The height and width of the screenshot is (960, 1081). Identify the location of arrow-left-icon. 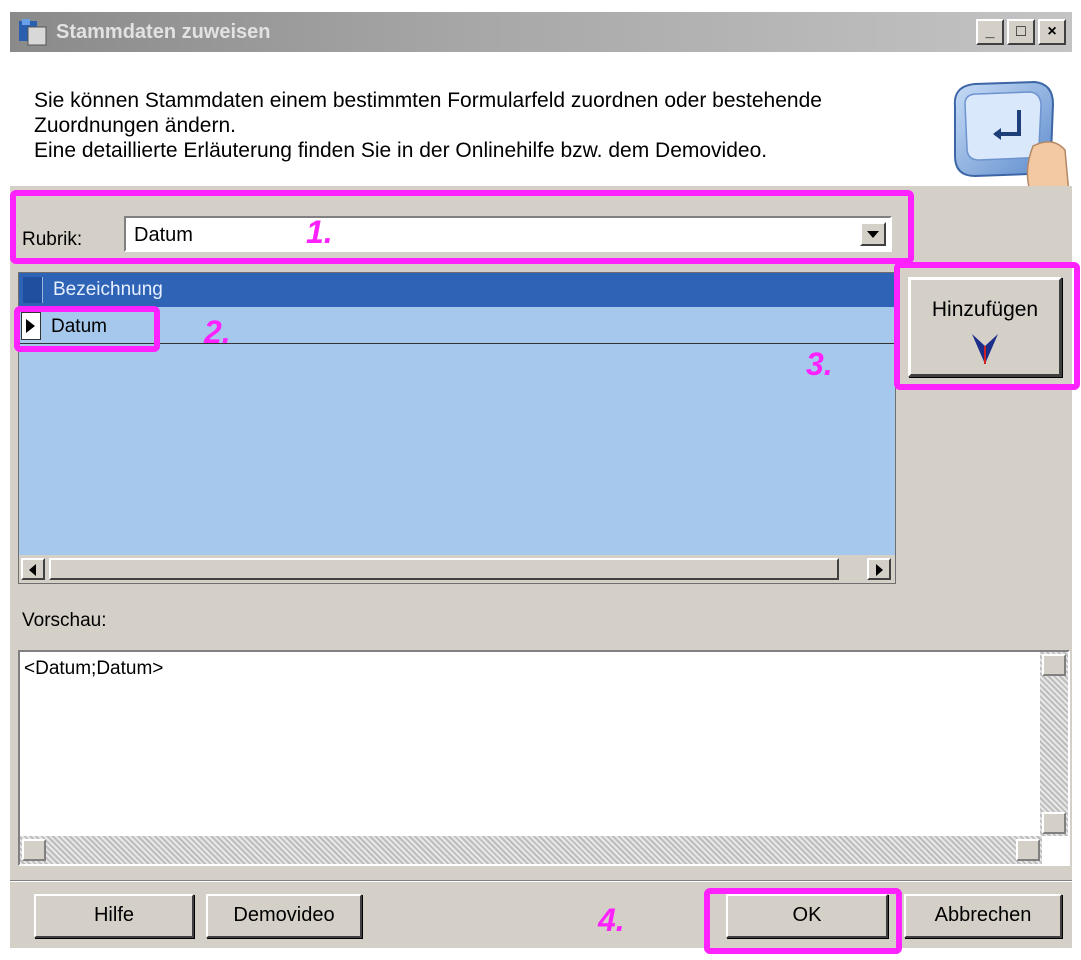
(32, 570).